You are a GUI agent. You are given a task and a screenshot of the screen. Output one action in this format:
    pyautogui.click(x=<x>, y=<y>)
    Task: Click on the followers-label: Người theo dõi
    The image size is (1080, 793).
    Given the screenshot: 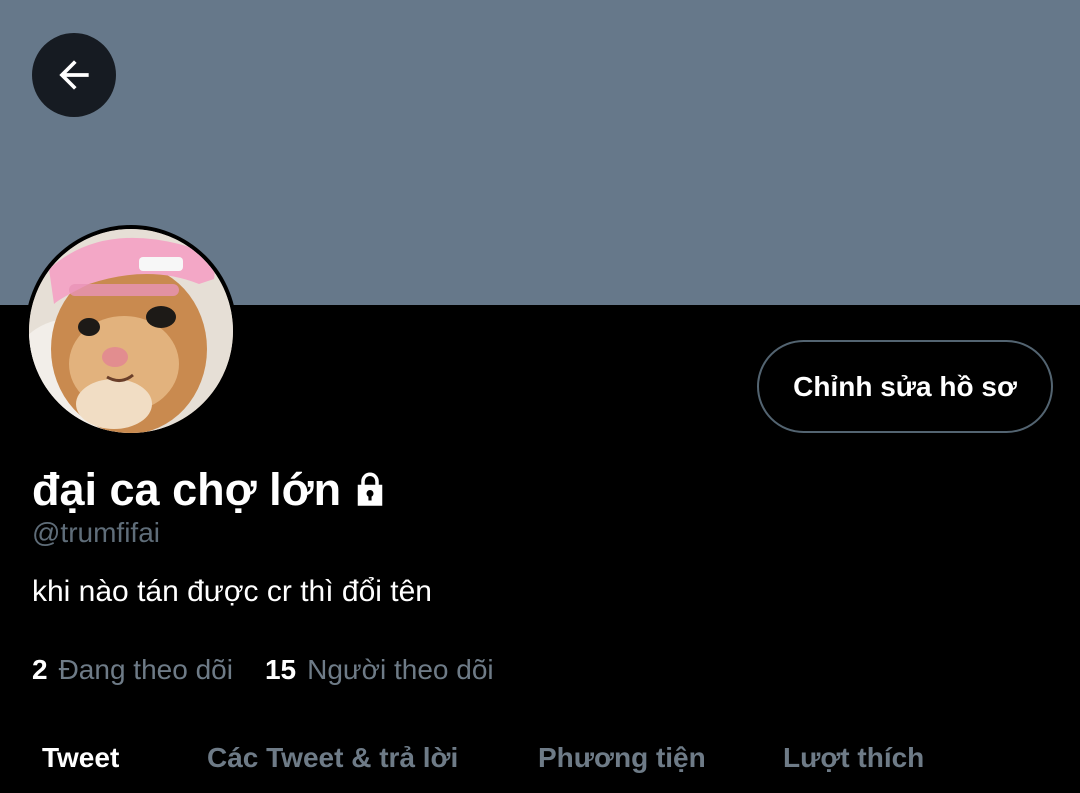 What is the action you would take?
    pyautogui.click(x=400, y=669)
    